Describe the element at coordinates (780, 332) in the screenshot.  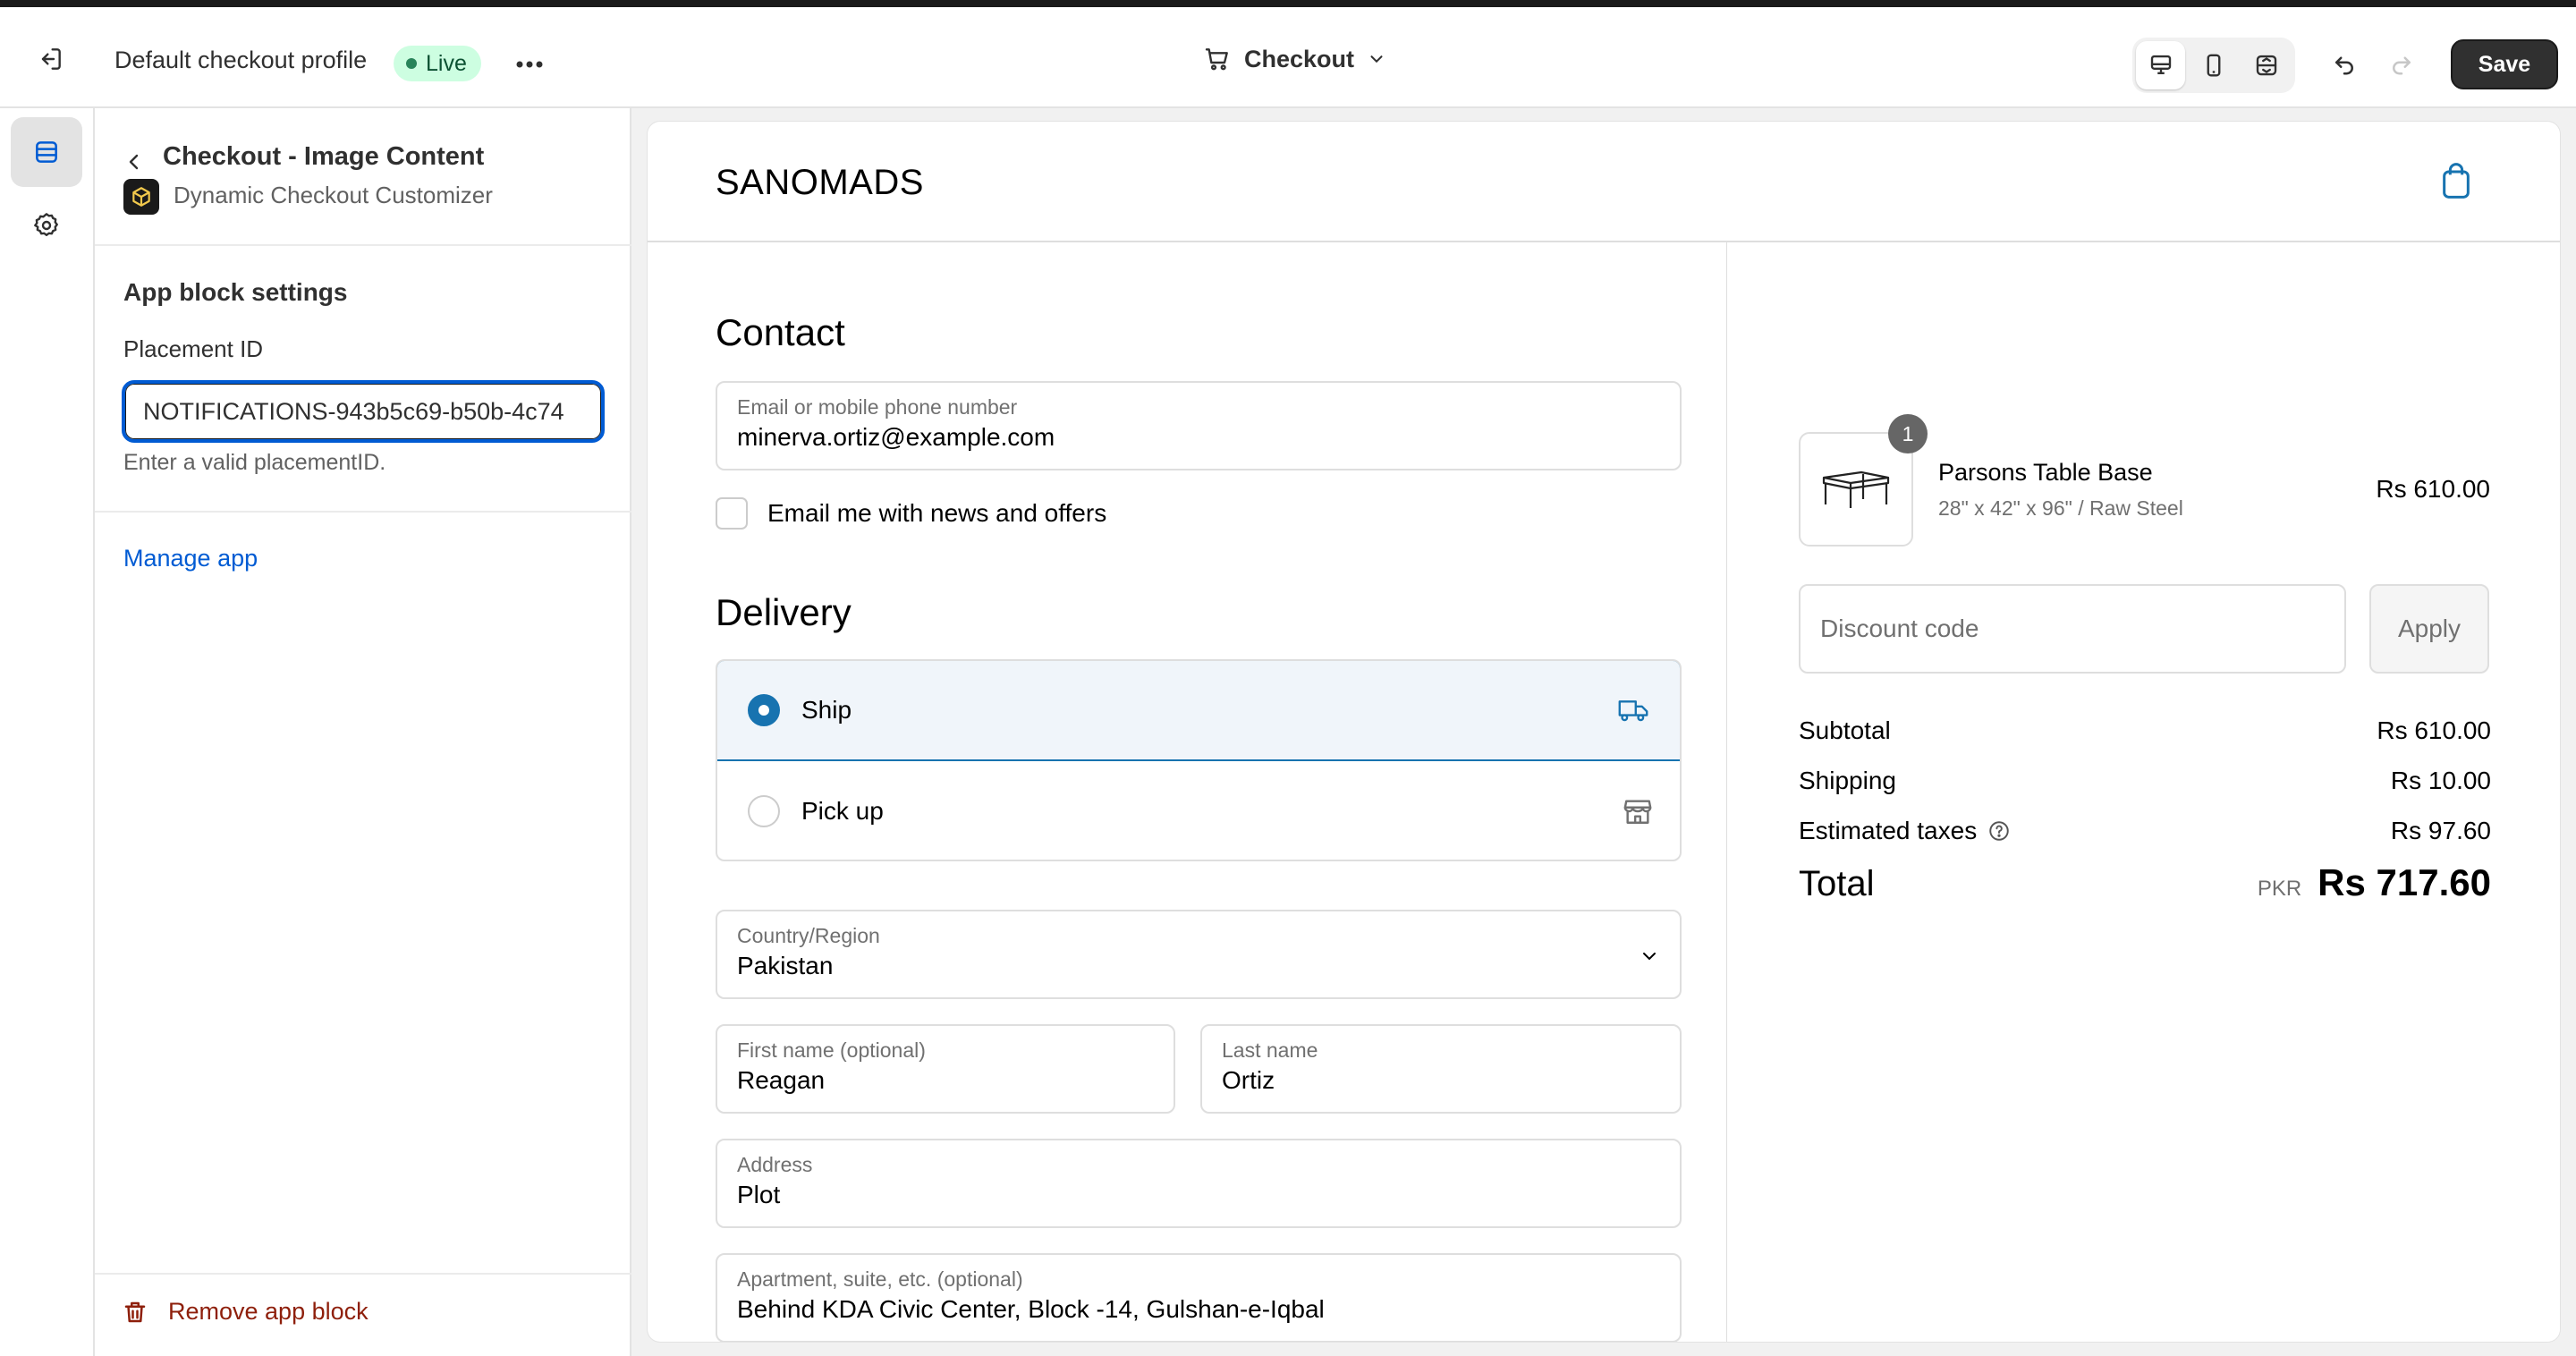
I see `contact-heading: Contact` at that location.